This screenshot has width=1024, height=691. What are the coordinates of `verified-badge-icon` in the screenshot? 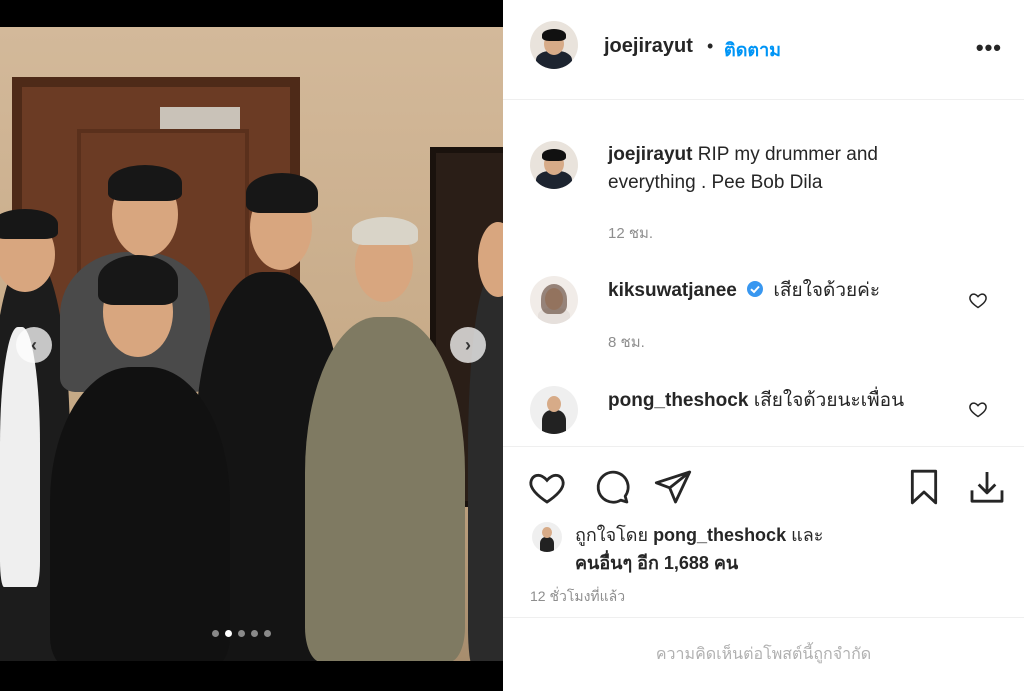 It's located at (755, 289).